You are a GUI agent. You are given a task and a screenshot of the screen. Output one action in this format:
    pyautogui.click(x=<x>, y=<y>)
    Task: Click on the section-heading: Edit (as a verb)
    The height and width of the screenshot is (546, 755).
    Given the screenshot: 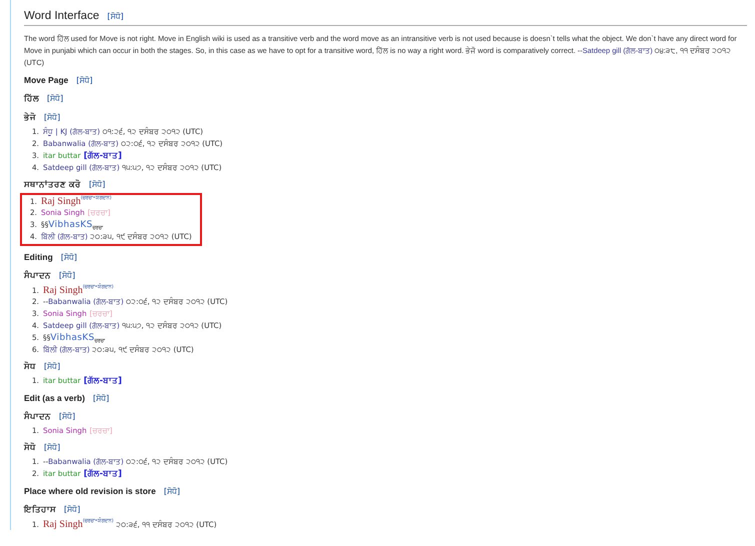 What is the action you would take?
    pyautogui.click(x=54, y=398)
    